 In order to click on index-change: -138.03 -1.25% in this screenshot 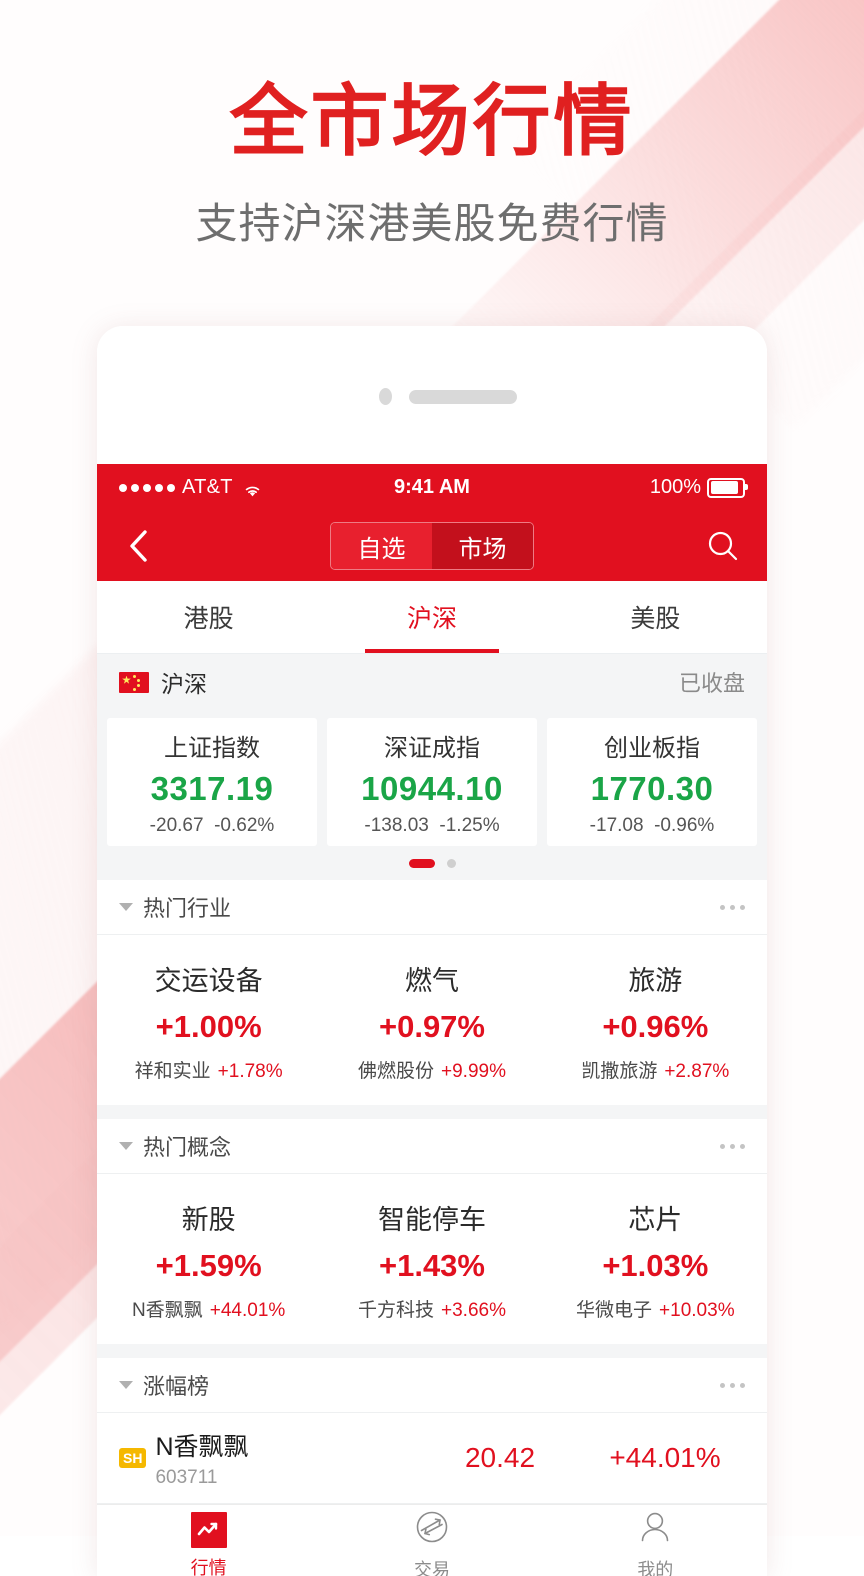, I will do `click(431, 826)`.